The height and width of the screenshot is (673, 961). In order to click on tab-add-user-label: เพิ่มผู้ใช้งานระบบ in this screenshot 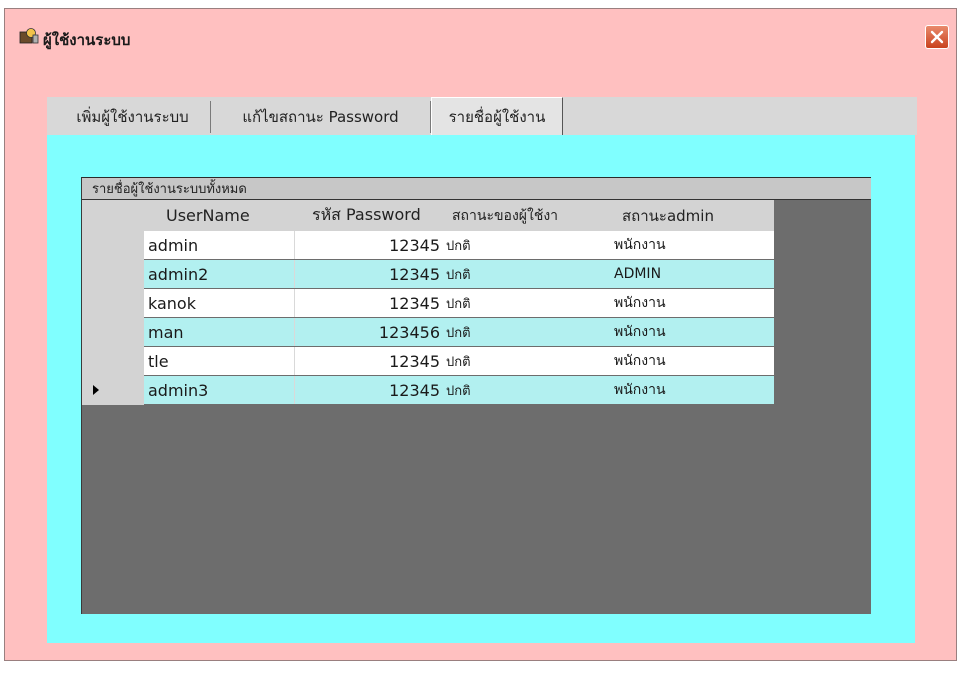, I will do `click(132, 117)`.